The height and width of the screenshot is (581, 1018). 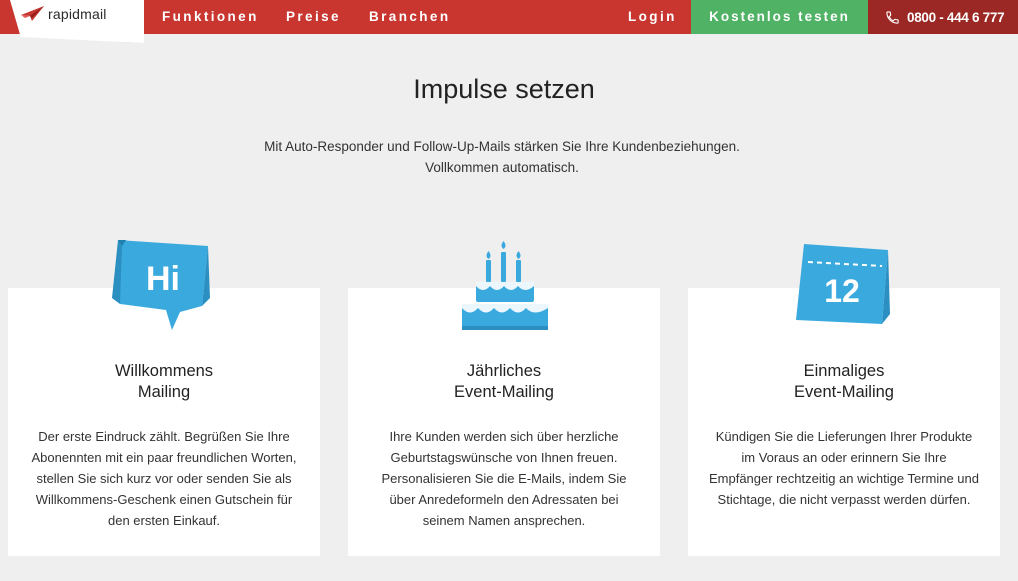 What do you see at coordinates (652, 17) in the screenshot?
I see `login-link: Login` at bounding box center [652, 17].